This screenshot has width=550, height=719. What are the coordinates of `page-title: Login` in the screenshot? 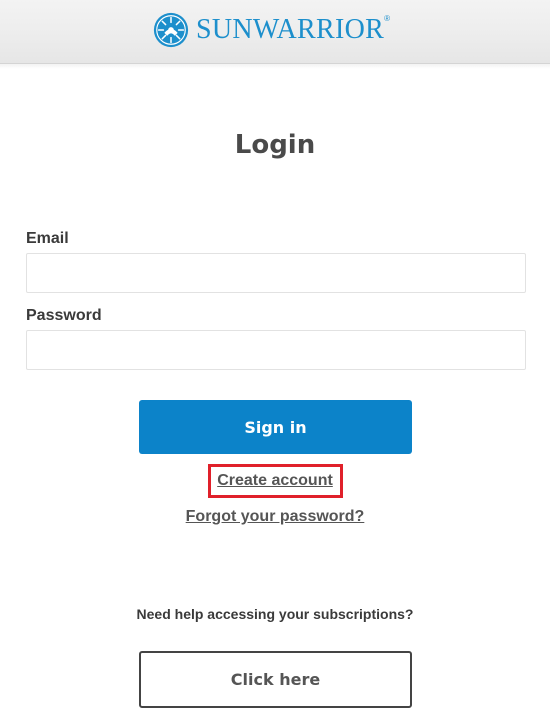 It's located at (275, 145).